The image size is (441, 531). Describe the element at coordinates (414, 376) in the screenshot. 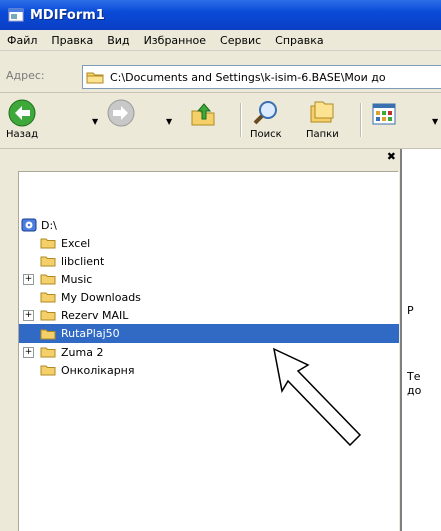

I see `content-text-2: Те` at that location.